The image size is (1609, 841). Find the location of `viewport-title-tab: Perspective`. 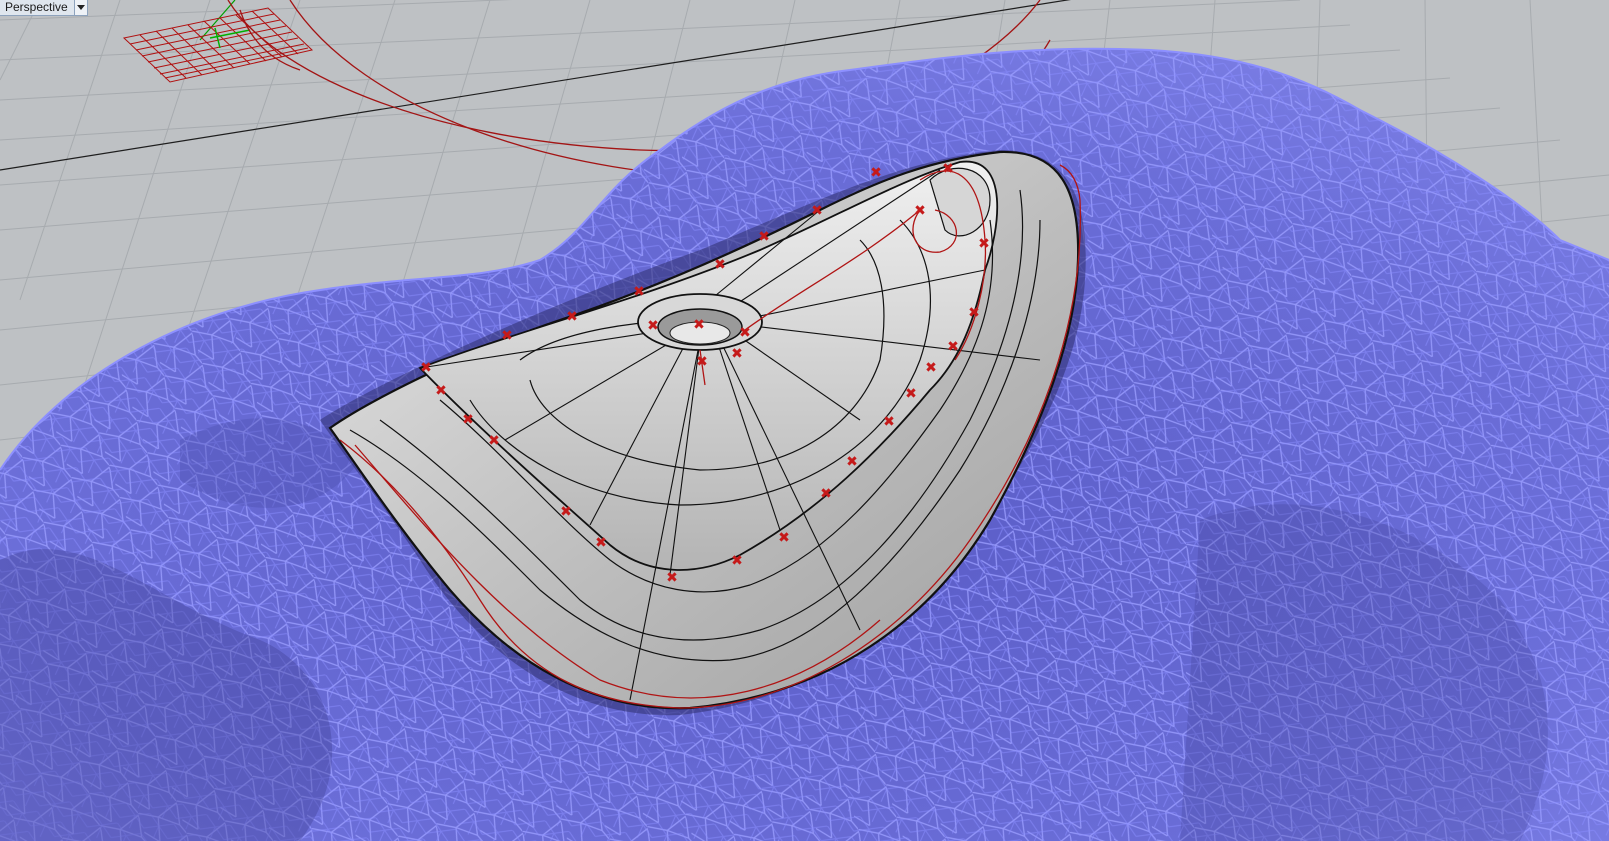

viewport-title-tab: Perspective is located at coordinates (44, 8).